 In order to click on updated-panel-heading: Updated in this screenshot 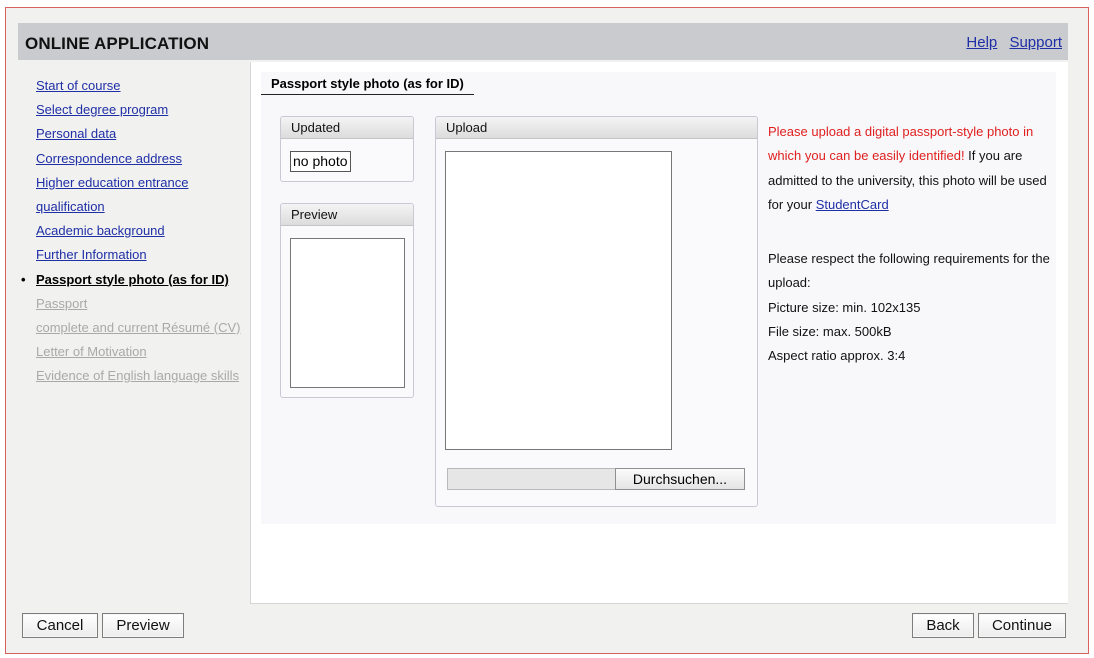, I will do `click(347, 128)`.